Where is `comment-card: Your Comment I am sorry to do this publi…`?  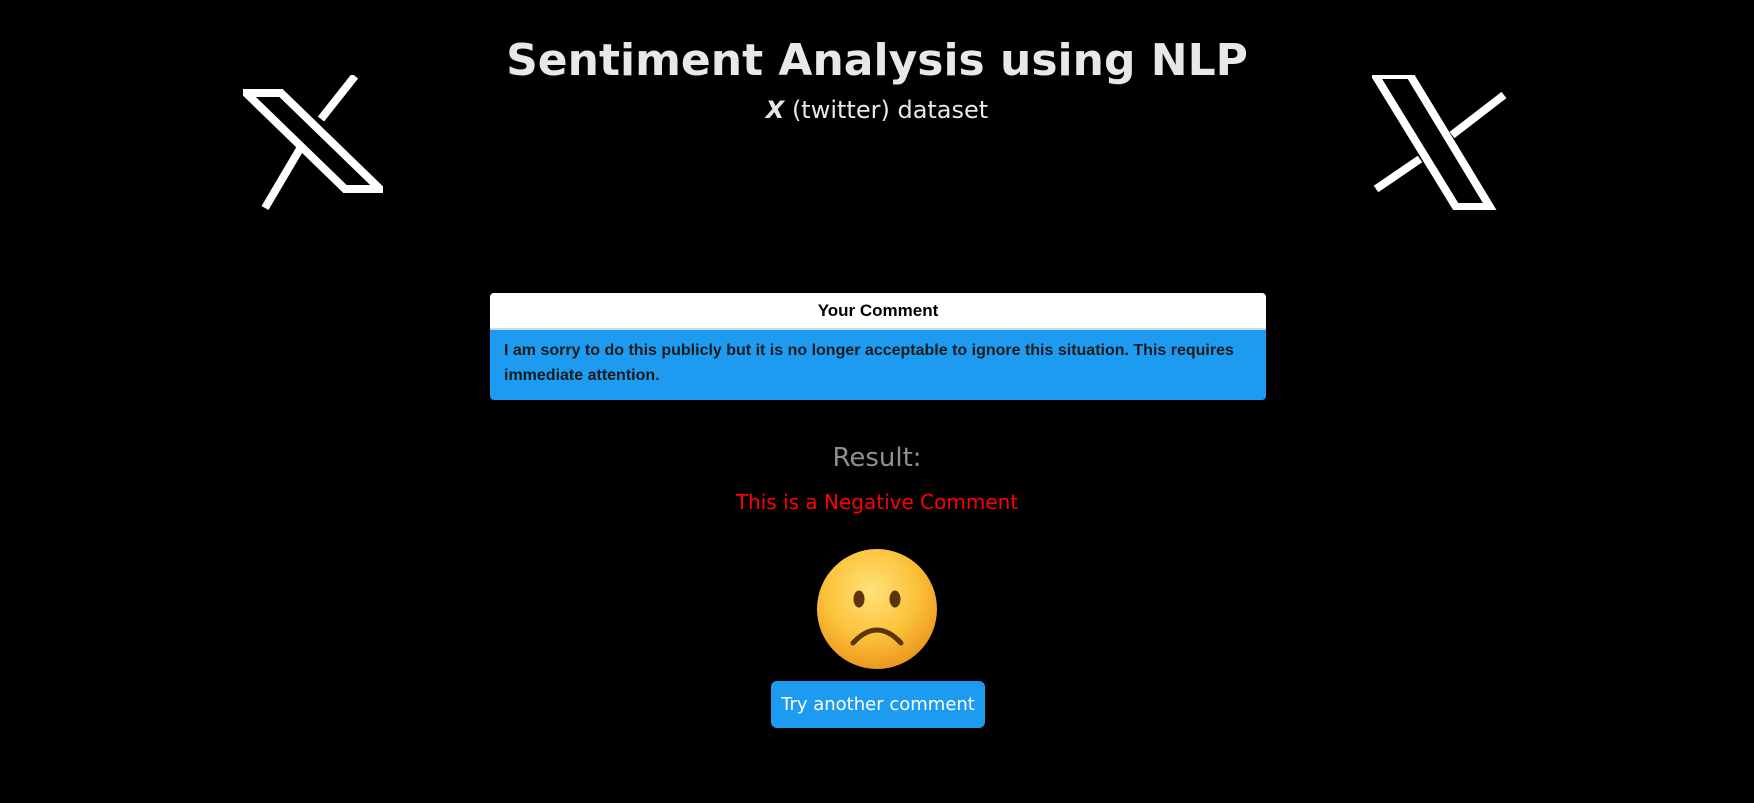
comment-card: Your Comment I am sorry to do this publi… is located at coordinates (878, 346).